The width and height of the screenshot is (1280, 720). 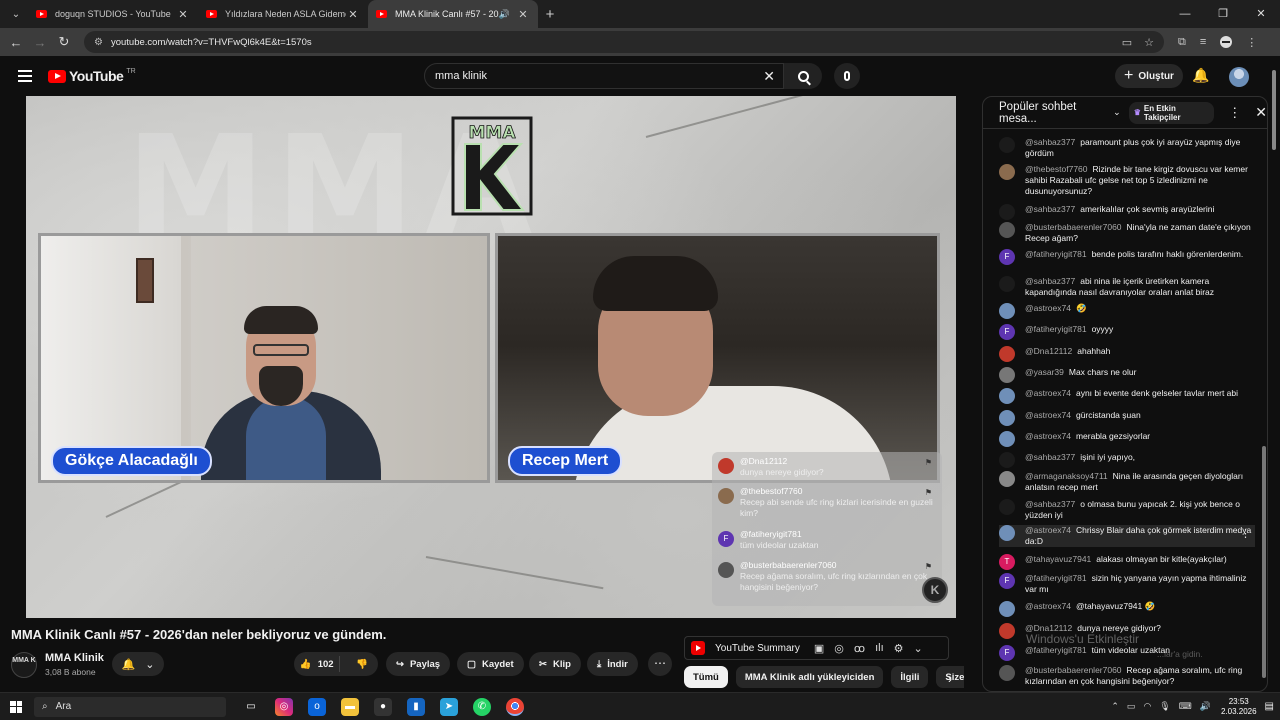 What do you see at coordinates (1234, 113) in the screenshot?
I see `chat-menu-icon: ⋮` at bounding box center [1234, 113].